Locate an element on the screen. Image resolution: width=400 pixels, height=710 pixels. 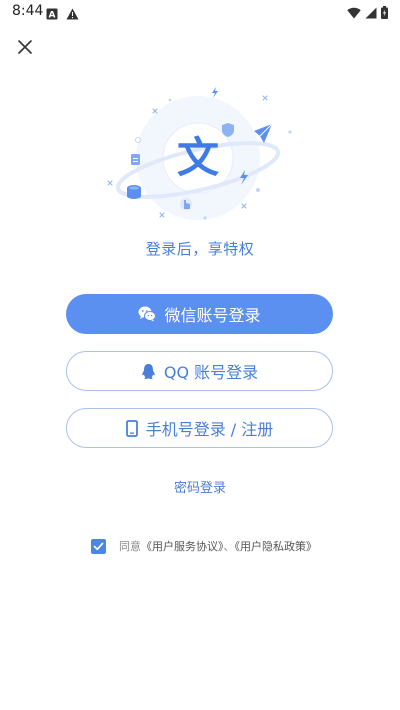
phone-icon is located at coordinates (131, 428).